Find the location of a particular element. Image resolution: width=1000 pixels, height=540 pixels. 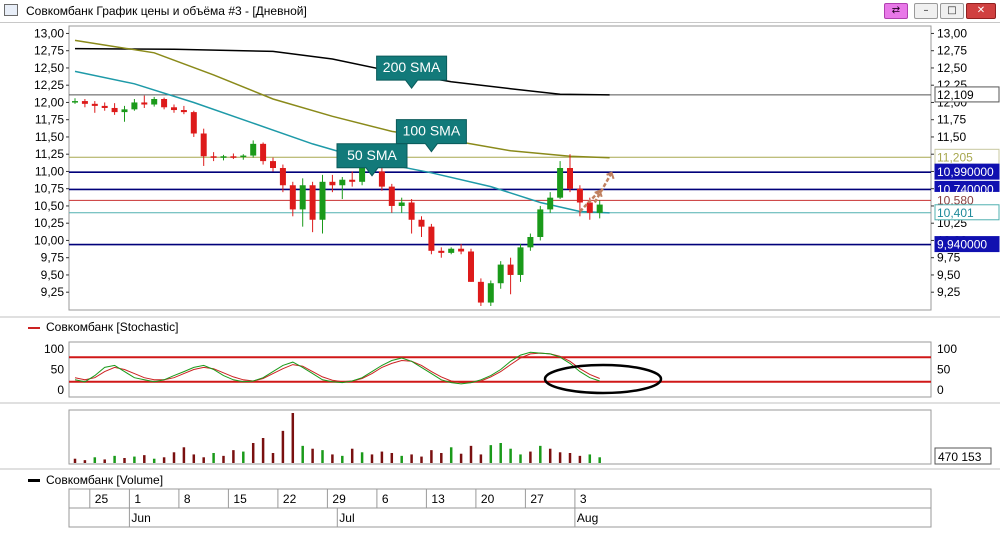

stochastic-tick-left: 100 is located at coordinates (54, 349).